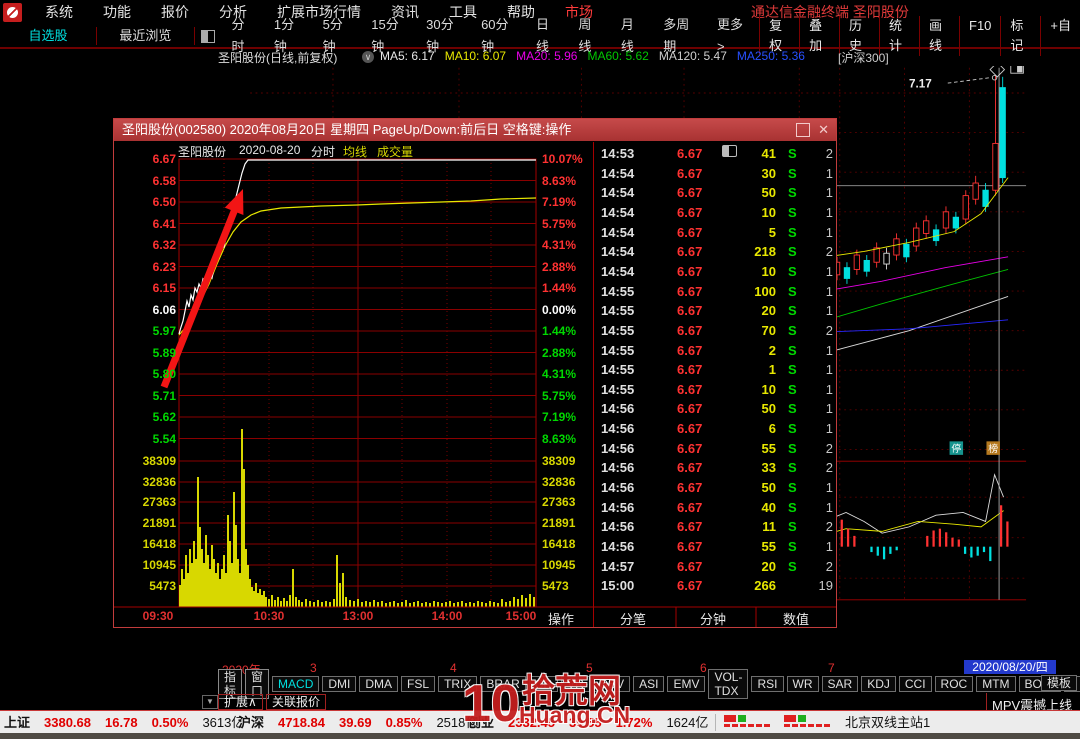 The image size is (1080, 739). What do you see at coordinates (618, 193) in the screenshot?
I see `trade-time: 14:54` at bounding box center [618, 193].